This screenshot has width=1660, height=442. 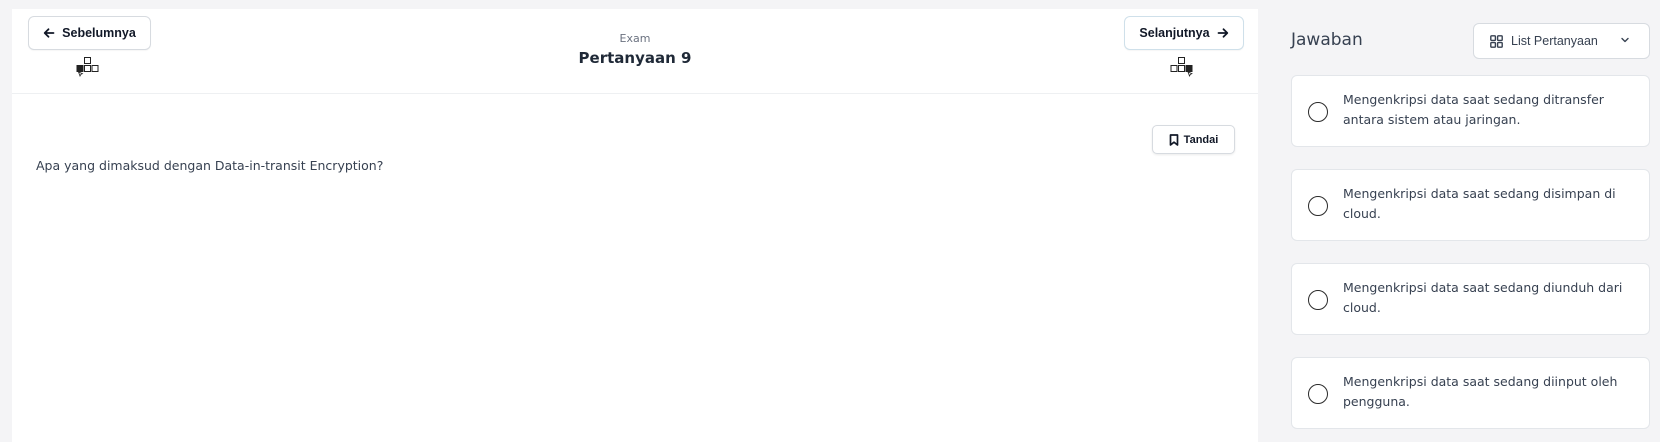 I want to click on exam-header: Sebelumnya Exam Pertanyaan 9 Selanjutnya, so click(x=635, y=51).